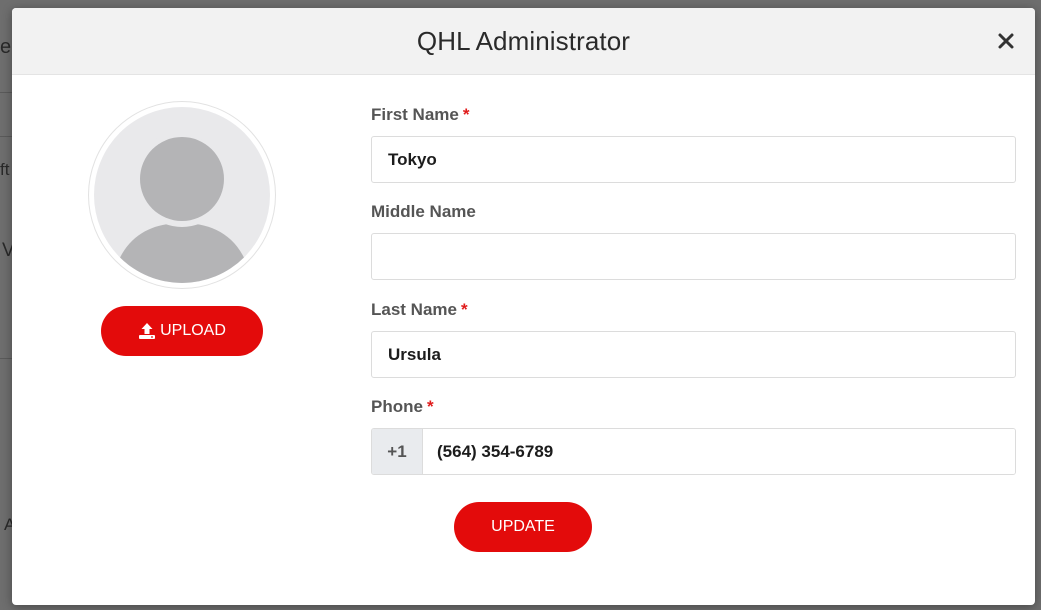  What do you see at coordinates (193, 330) in the screenshot?
I see `upload-button-label: UPLOAD` at bounding box center [193, 330].